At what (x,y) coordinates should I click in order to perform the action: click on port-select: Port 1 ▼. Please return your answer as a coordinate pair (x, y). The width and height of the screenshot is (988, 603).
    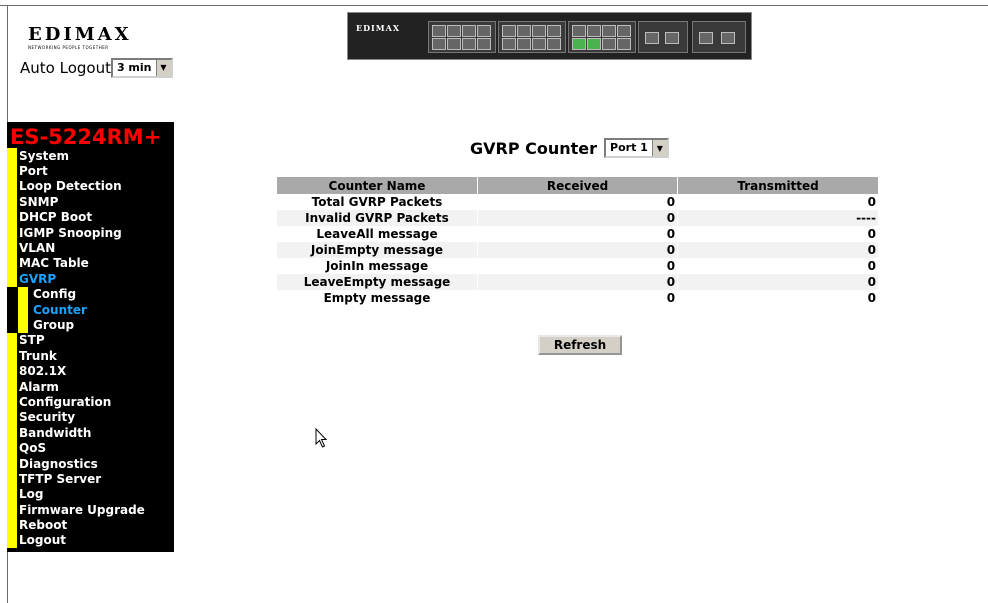
    Looking at the image, I should click on (636, 148).